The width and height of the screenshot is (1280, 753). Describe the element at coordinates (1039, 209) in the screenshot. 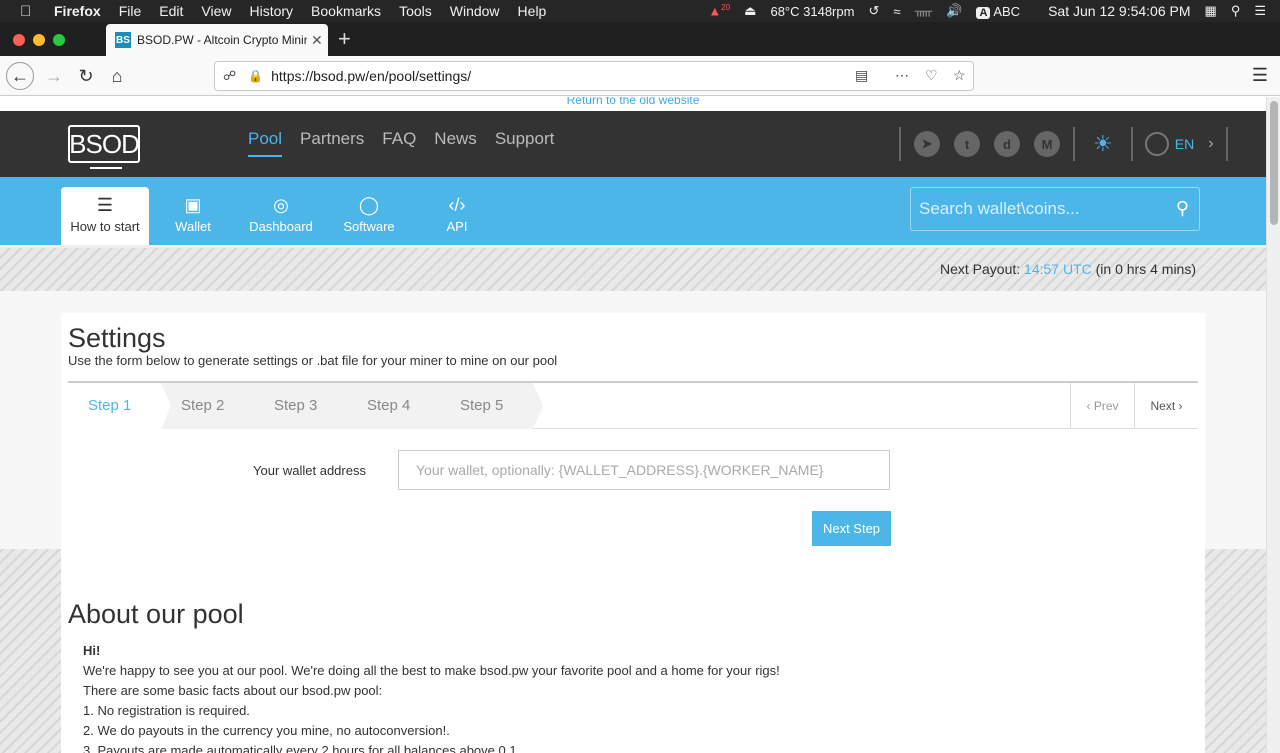

I see `search-input` at that location.